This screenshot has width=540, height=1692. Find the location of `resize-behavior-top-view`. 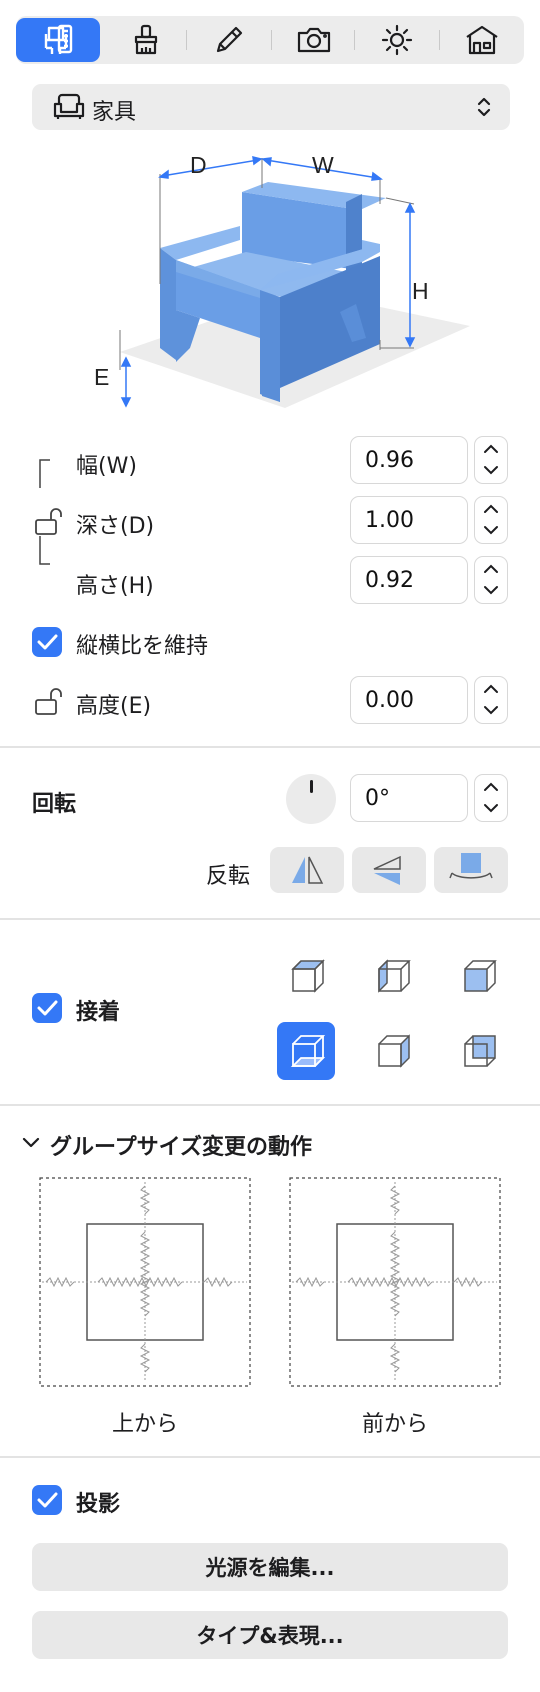

resize-behavior-top-view is located at coordinates (146, 1282).